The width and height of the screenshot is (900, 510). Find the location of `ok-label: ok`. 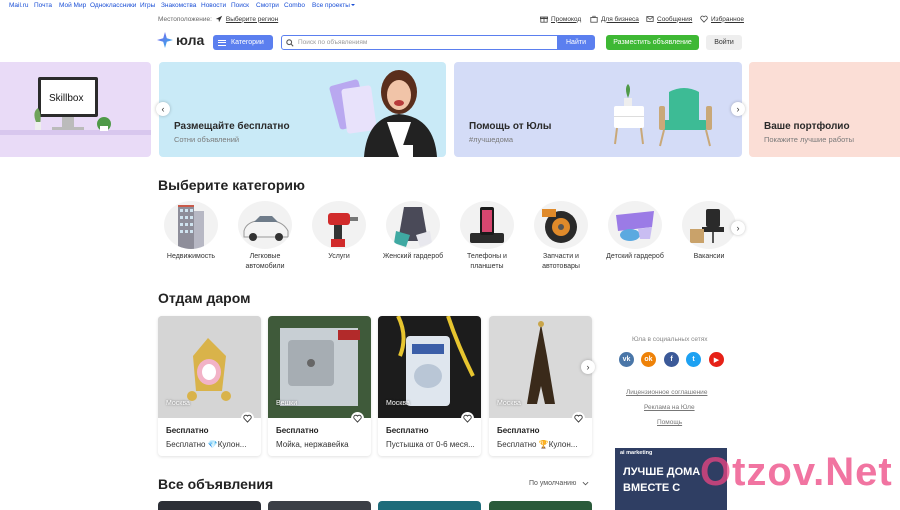

ok-label: ok is located at coordinates (648, 359).